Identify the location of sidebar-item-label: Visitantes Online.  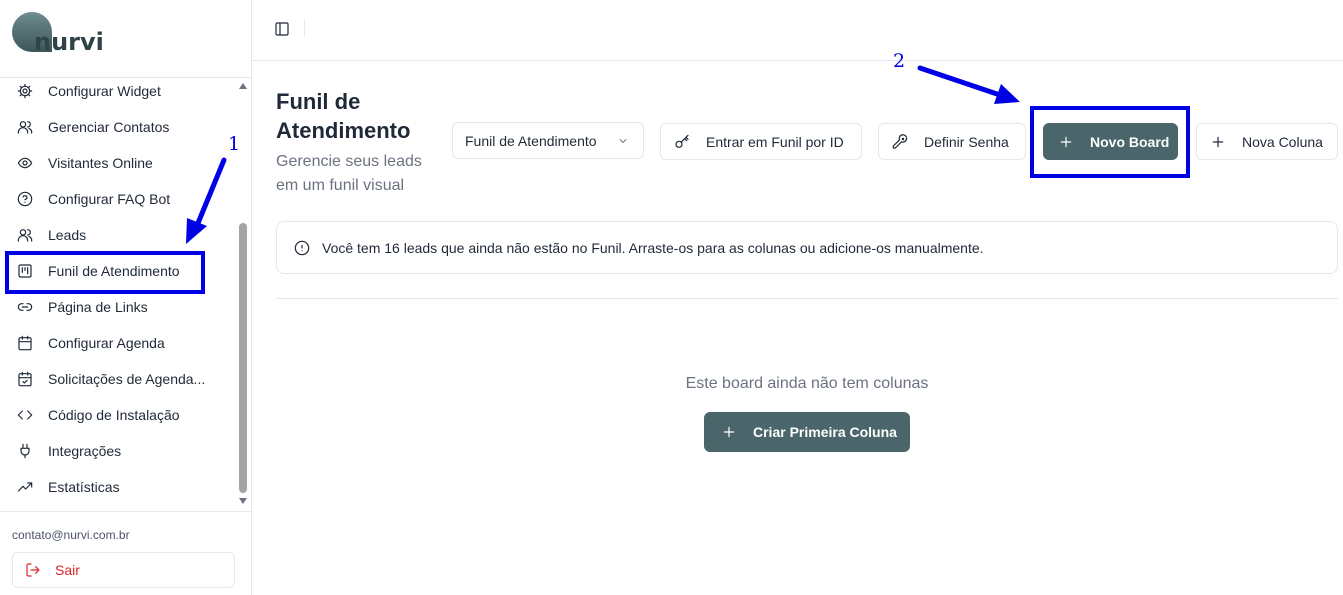
(100, 163).